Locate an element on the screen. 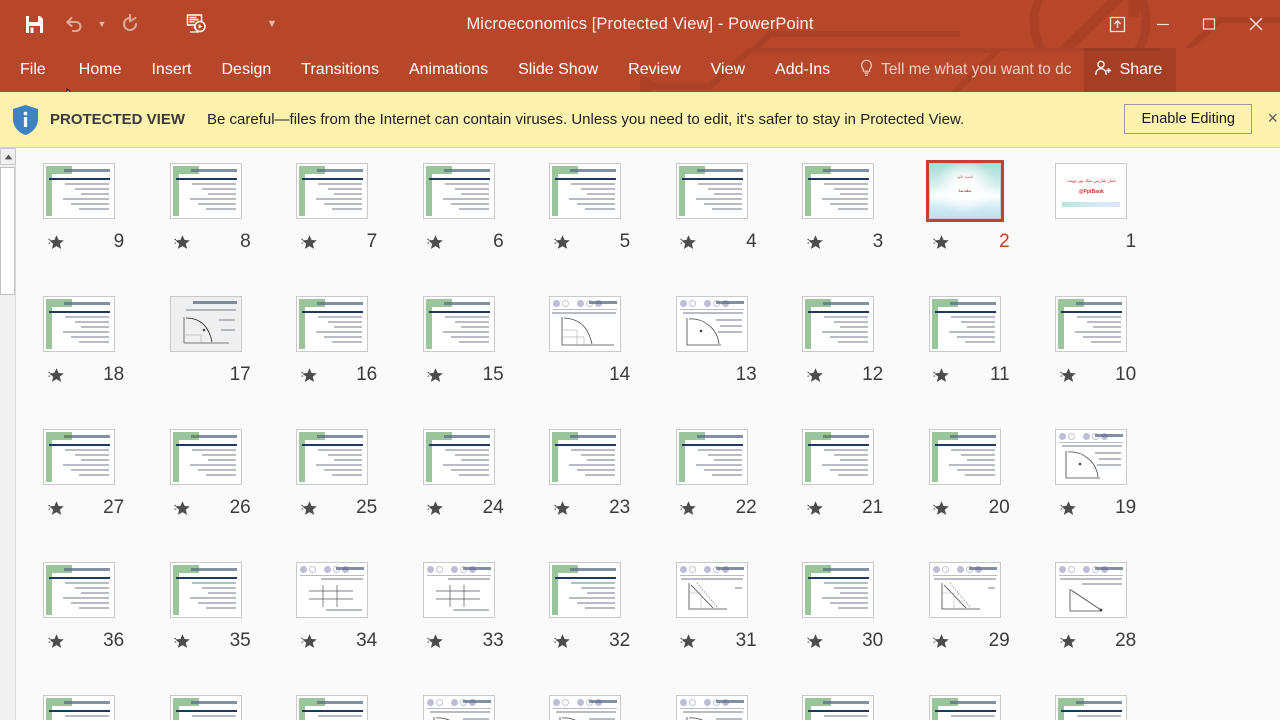 This screenshot has width=1280, height=720. slide-thumbnail-38: 38 is located at coordinates (965, 706).